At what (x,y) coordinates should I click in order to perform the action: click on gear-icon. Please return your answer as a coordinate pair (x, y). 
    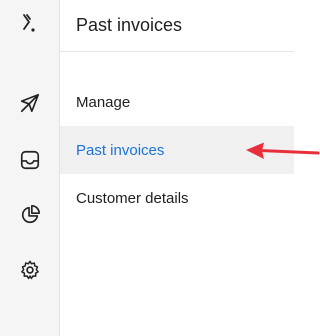
    Looking at the image, I should click on (30, 270).